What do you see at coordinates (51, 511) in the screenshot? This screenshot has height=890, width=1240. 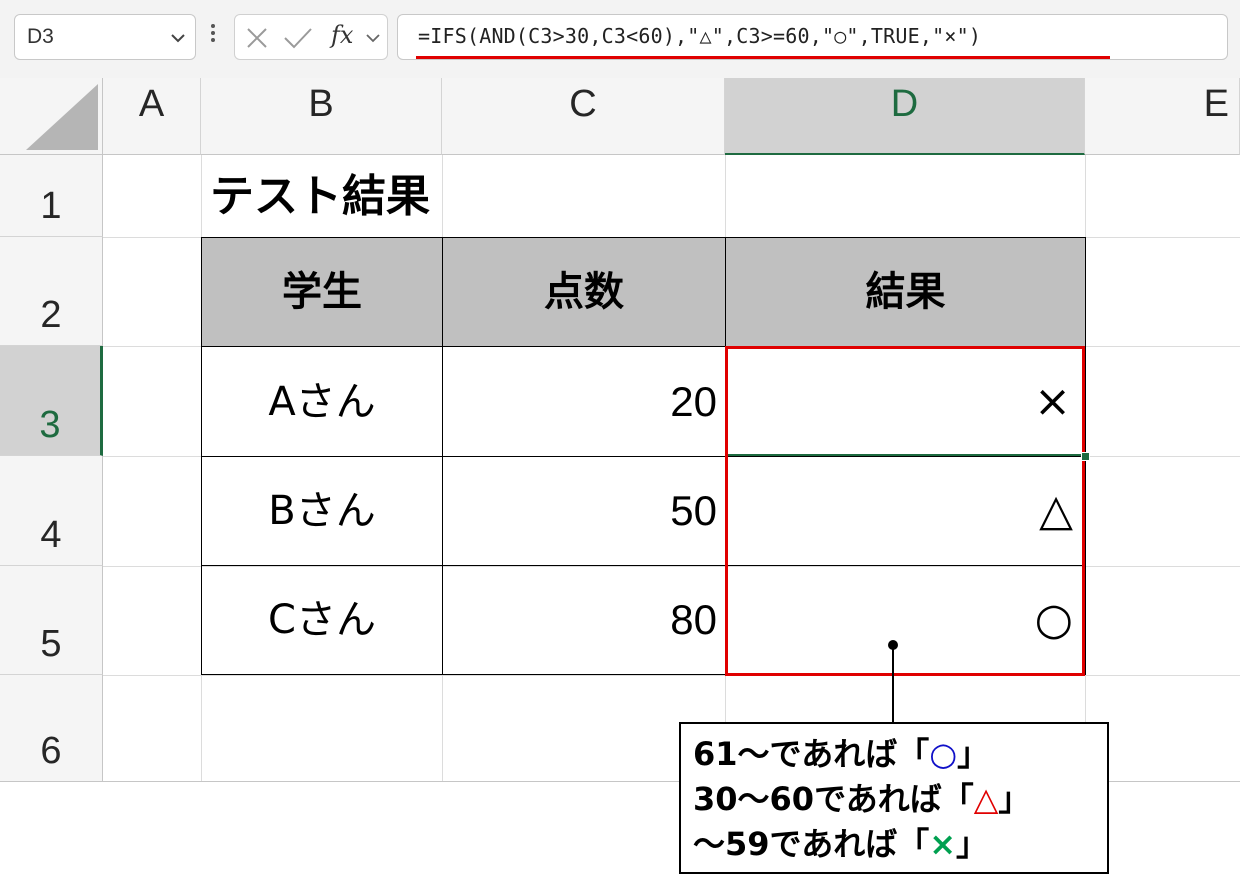 I see `row-header-4: 4` at bounding box center [51, 511].